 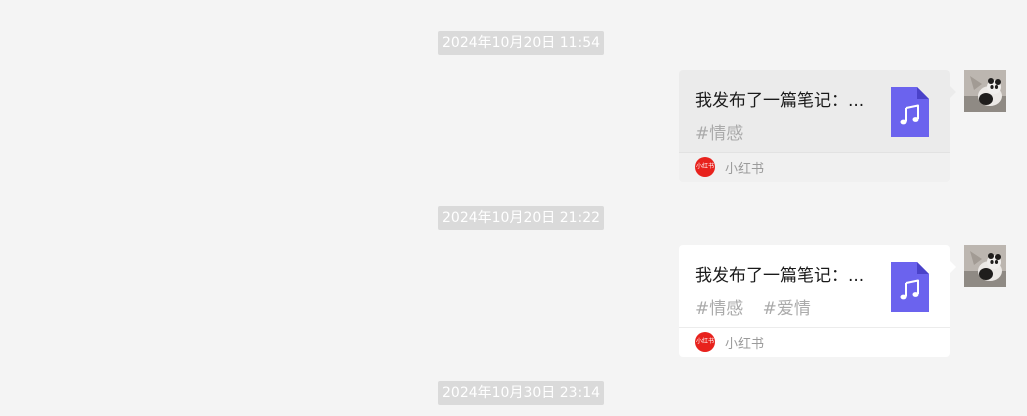 I want to click on card-tags: #情感, so click(x=726, y=131).